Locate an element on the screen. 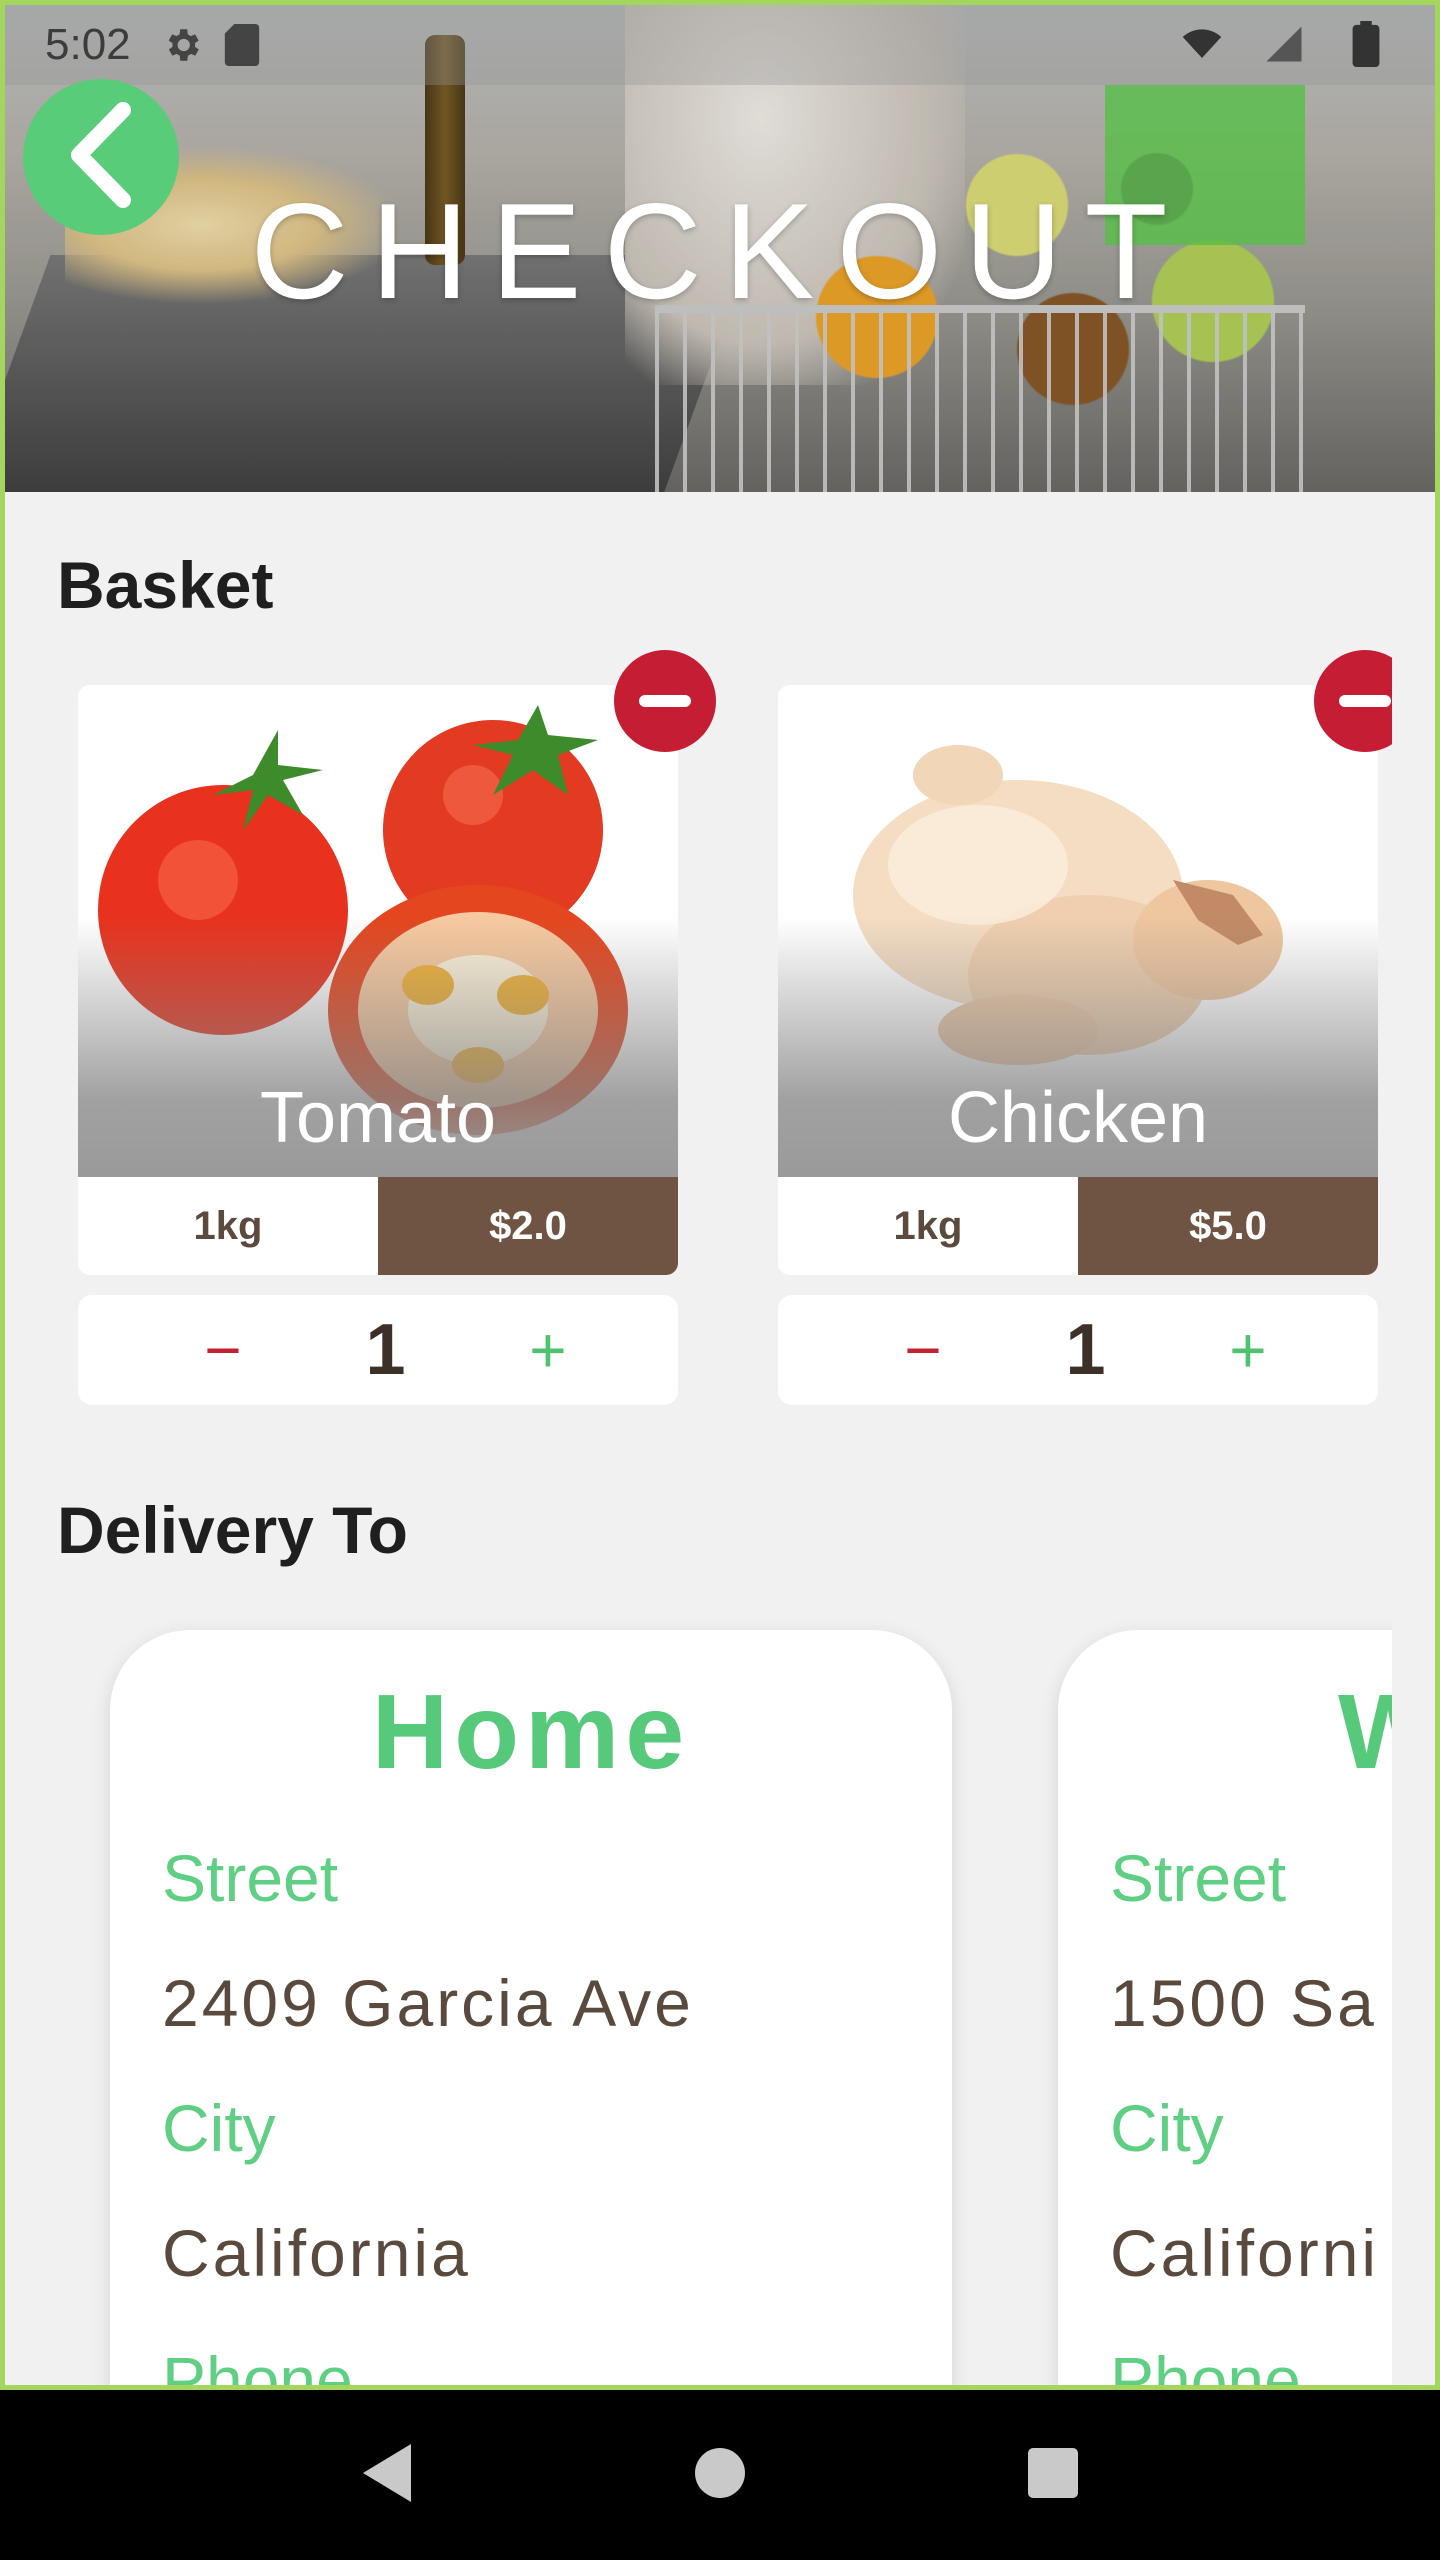 The height and width of the screenshot is (2560, 1440). gear-icon is located at coordinates (182, 45).